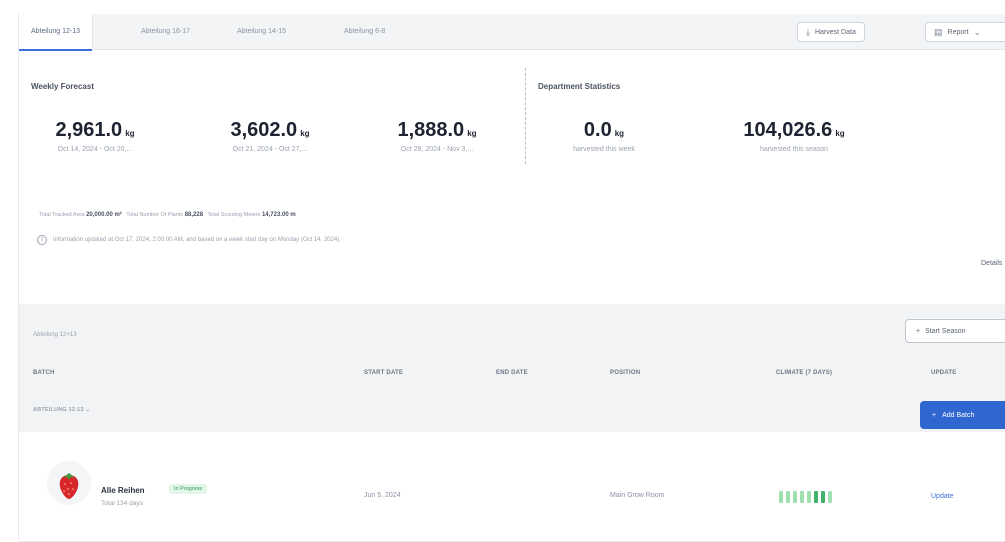 The width and height of the screenshot is (1005, 542). I want to click on stat-value: 104,026.6 kg, so click(794, 130).